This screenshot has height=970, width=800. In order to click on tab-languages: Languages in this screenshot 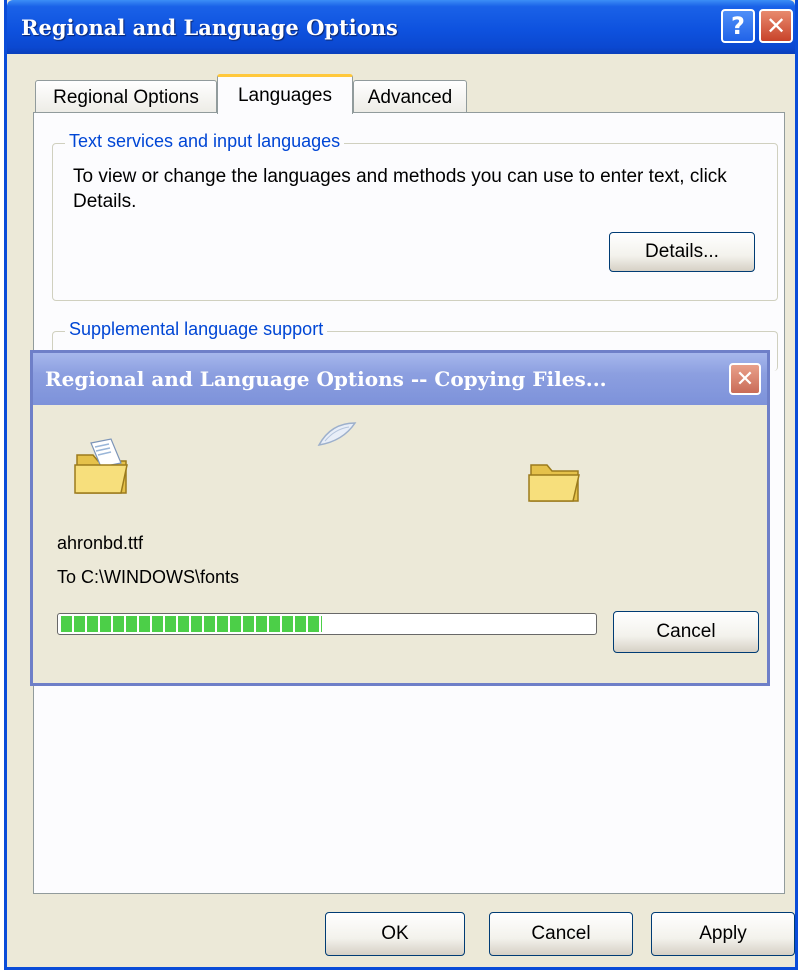, I will do `click(285, 94)`.